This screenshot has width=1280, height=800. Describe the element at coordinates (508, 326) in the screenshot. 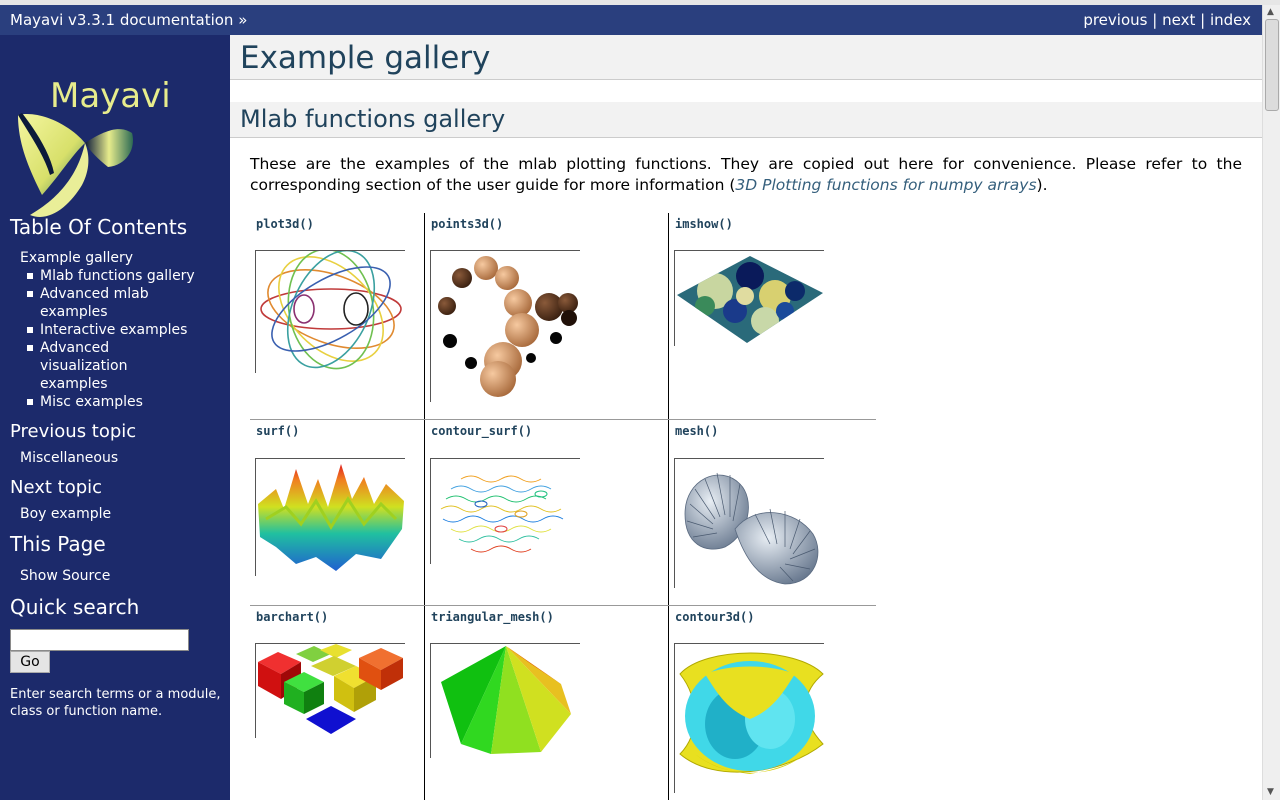

I see `points3d-image` at that location.